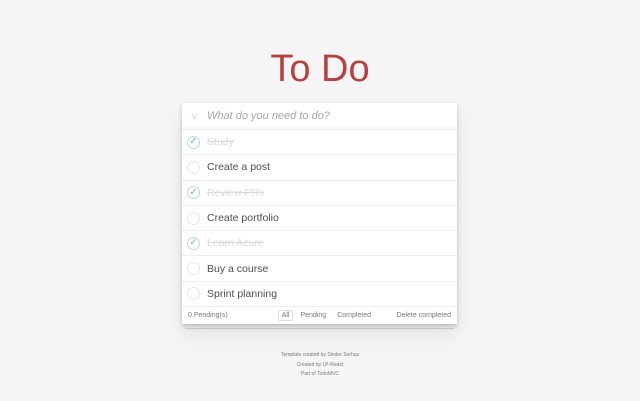 The image size is (640, 401). I want to click on delete-completed-button: Delete completed, so click(424, 315).